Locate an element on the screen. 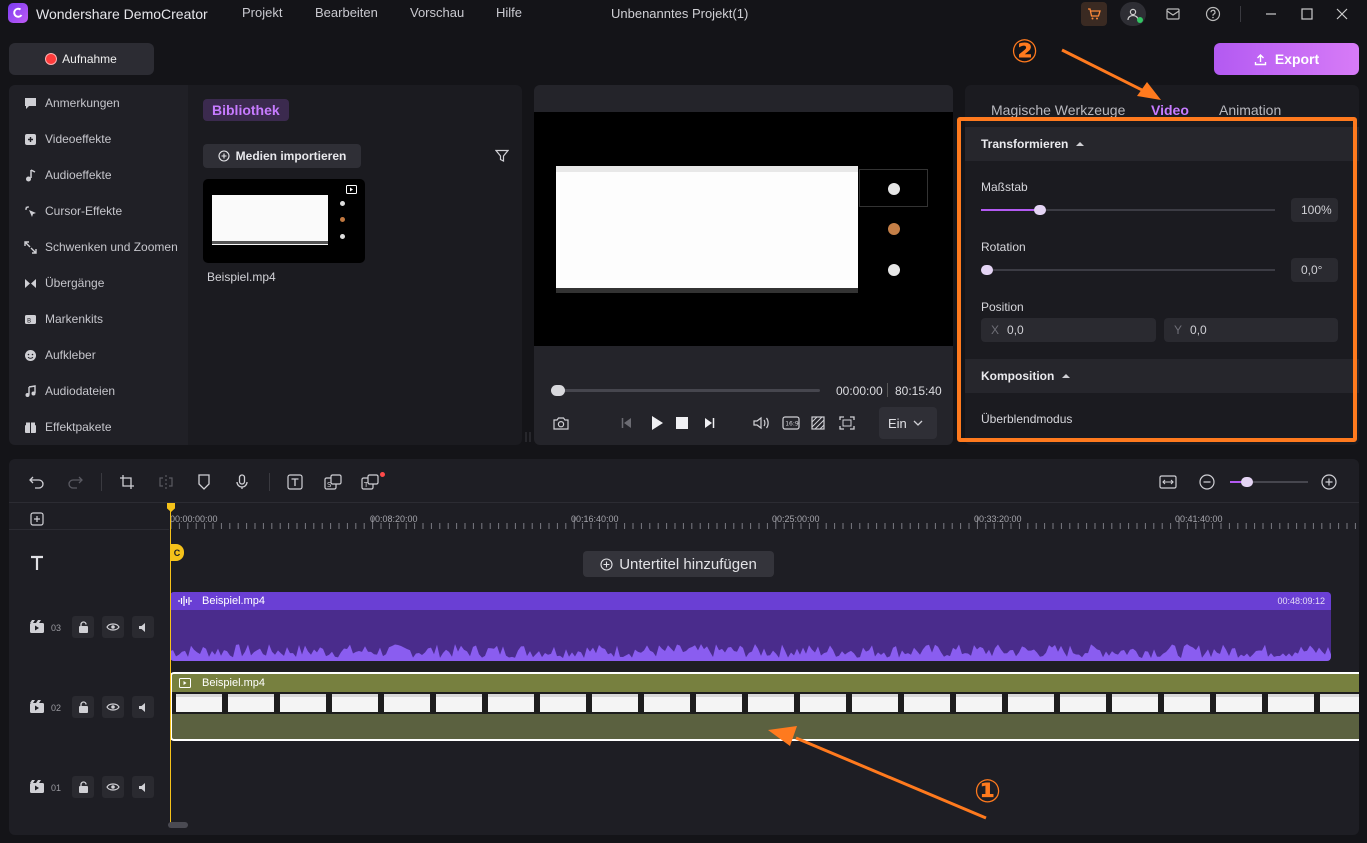  redo-icon is located at coordinates (75, 482).